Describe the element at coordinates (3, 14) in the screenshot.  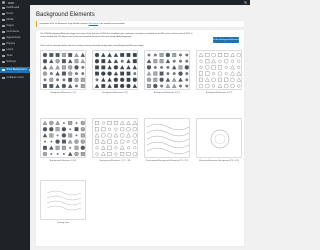
I see `posts-icon` at that location.